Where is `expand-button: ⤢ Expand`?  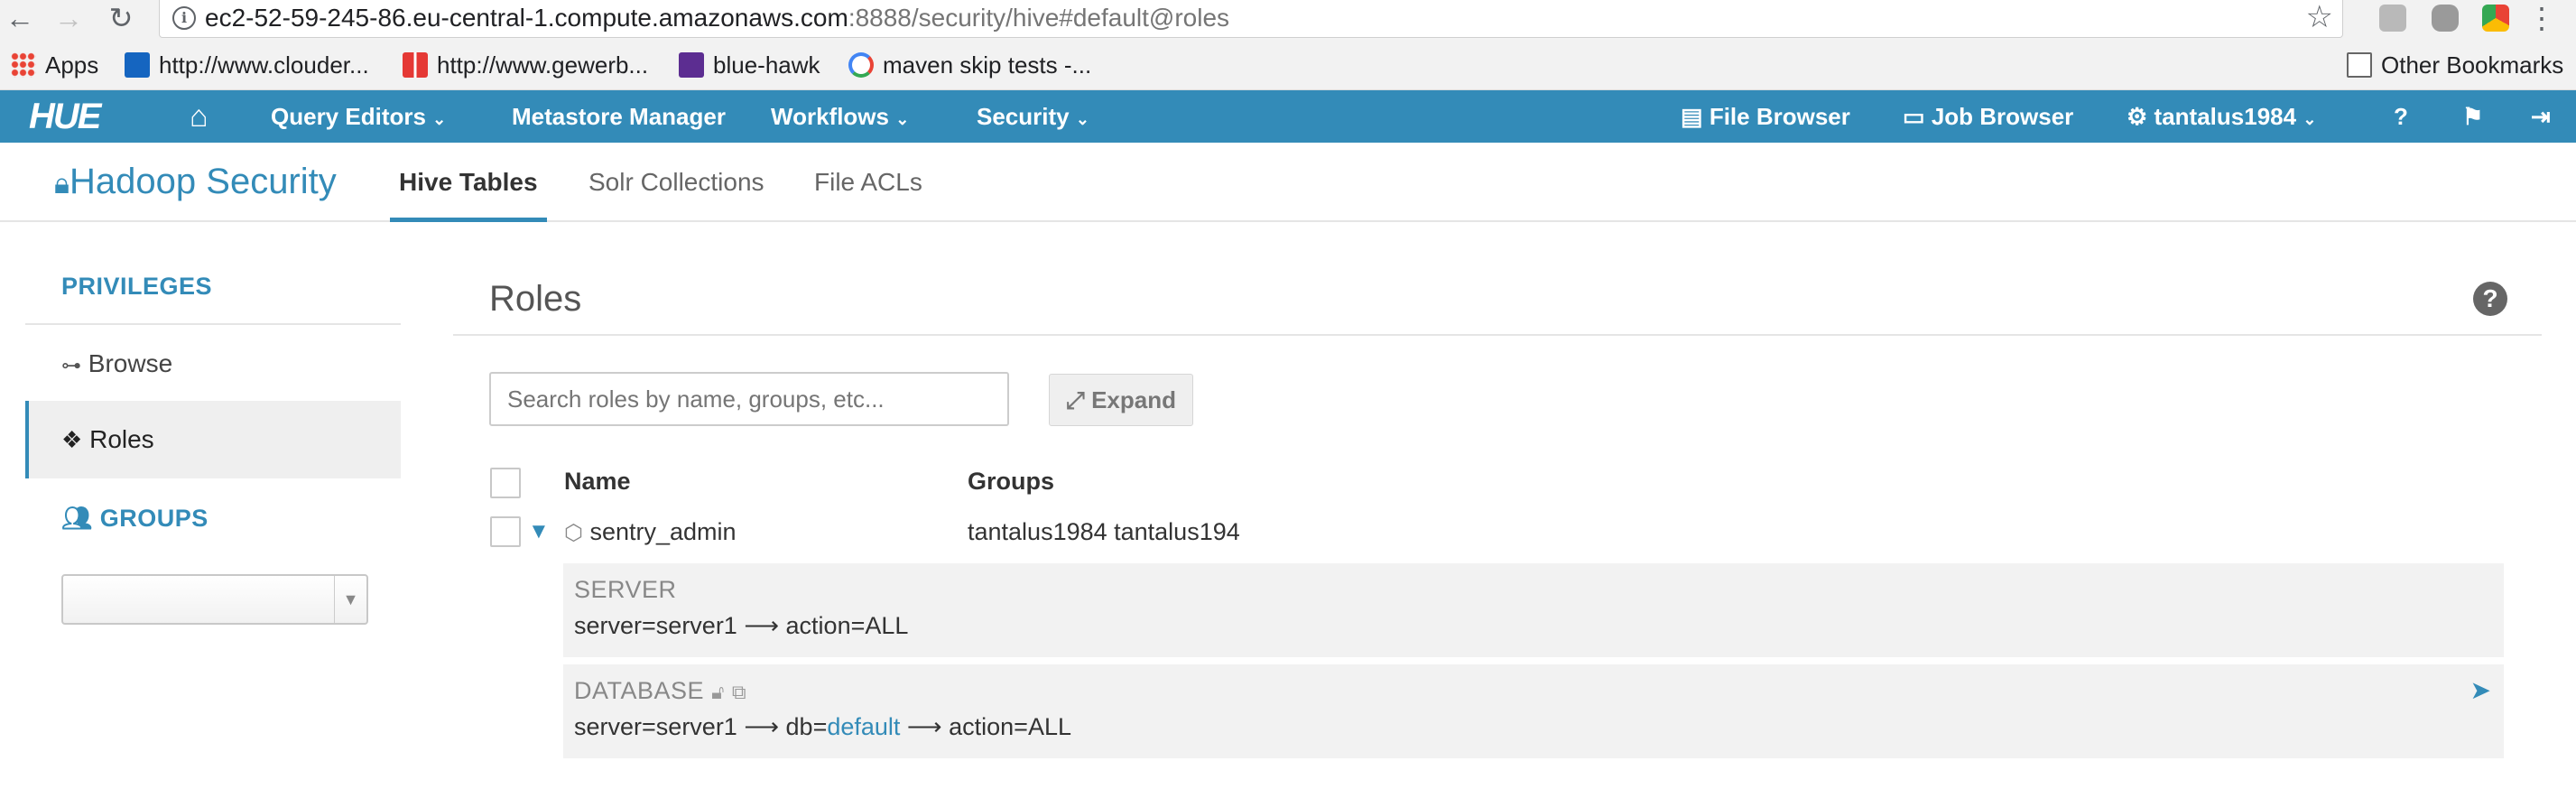
expand-button: ⤢ Expand is located at coordinates (1121, 400).